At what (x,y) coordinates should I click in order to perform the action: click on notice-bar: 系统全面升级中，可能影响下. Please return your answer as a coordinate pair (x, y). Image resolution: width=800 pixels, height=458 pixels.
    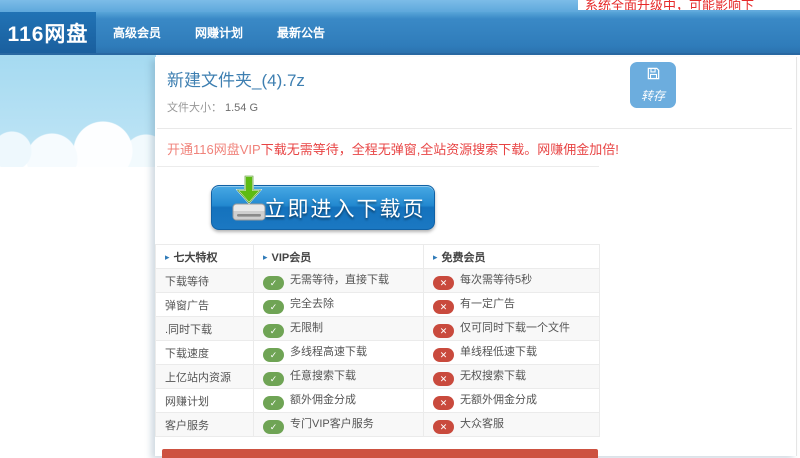
    Looking at the image, I should click on (400, 6).